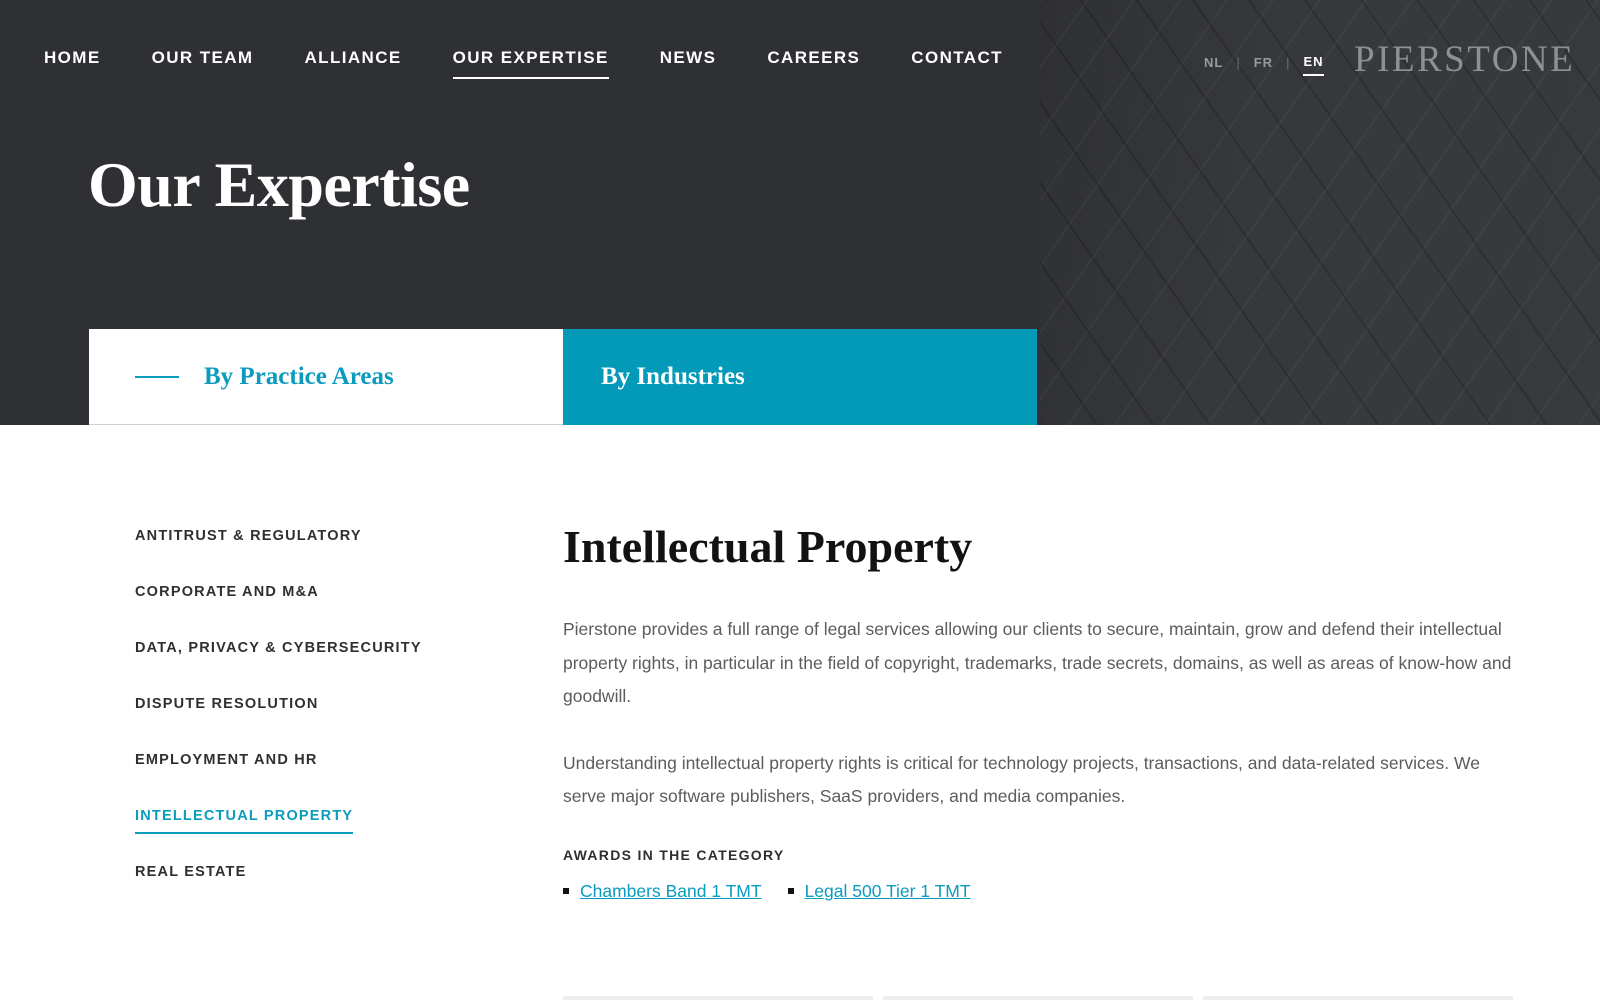 Image resolution: width=1600 pixels, height=1000 pixels. I want to click on sidebar-item-label: DATA, PRIVACY & CYBERSECURITY, so click(278, 648).